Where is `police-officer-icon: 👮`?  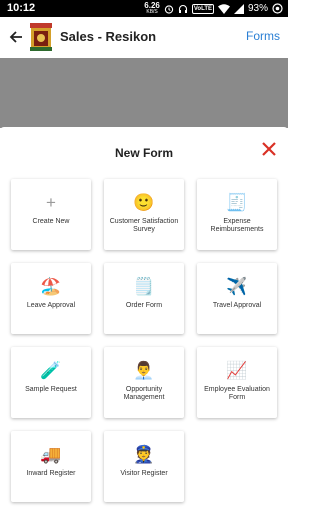 police-officer-icon: 👮 is located at coordinates (144, 454).